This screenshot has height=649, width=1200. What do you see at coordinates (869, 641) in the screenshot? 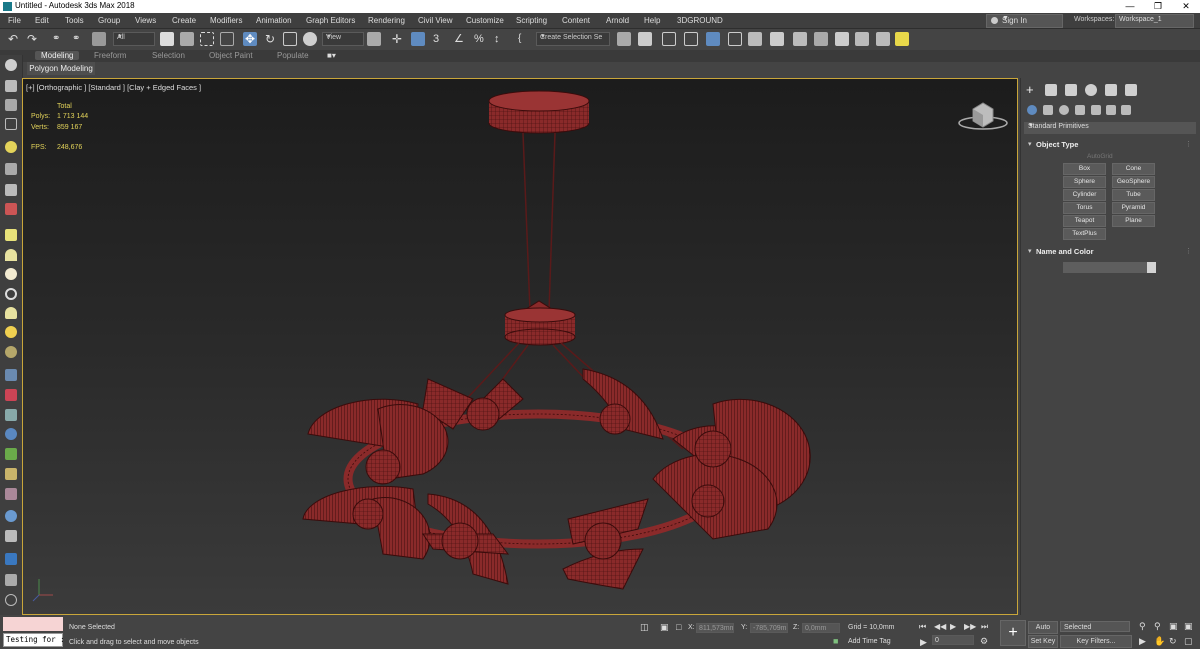
I see `add-time-tag-button: Add Time Tag` at bounding box center [869, 641].